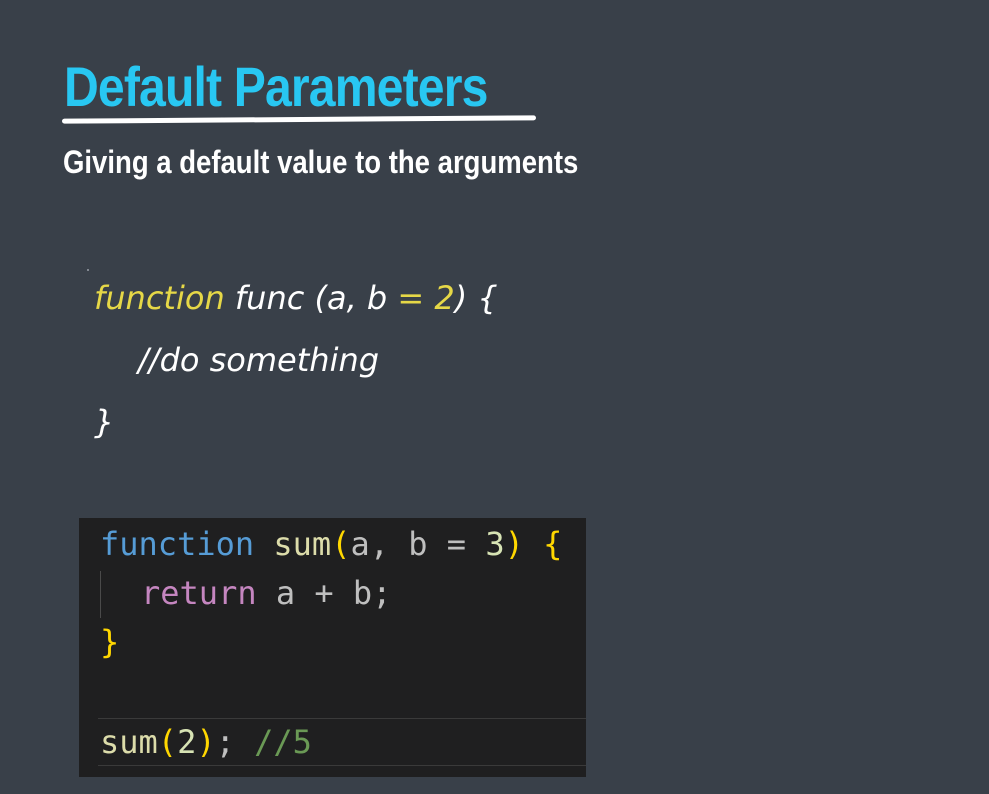 The height and width of the screenshot is (794, 989). Describe the element at coordinates (444, 298) in the screenshot. I see `pseudo-default-value: 2` at that location.